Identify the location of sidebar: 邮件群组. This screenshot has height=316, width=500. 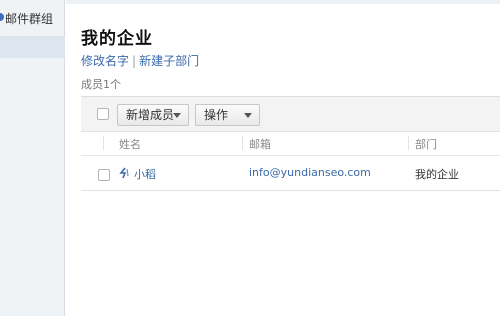
(32, 158).